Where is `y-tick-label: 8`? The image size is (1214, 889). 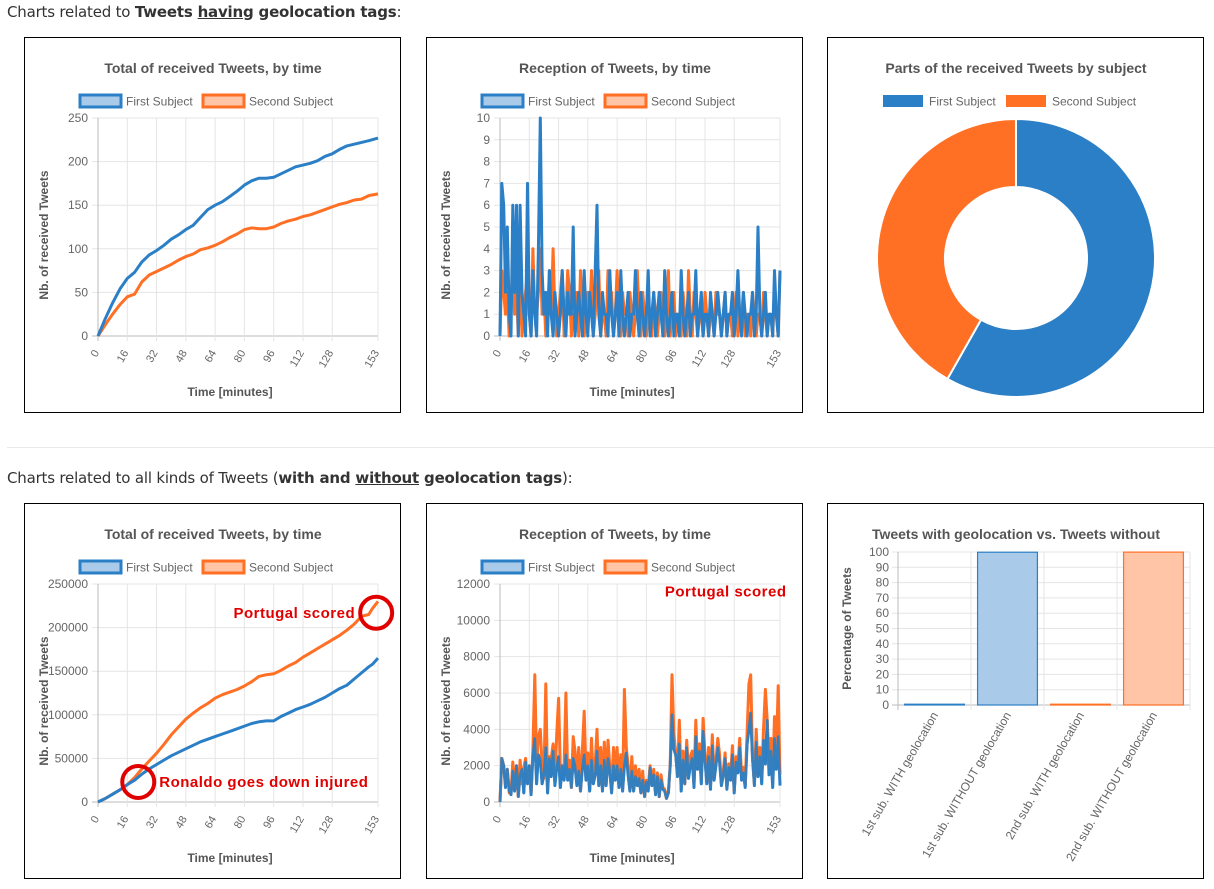 y-tick-label: 8 is located at coordinates (486, 162).